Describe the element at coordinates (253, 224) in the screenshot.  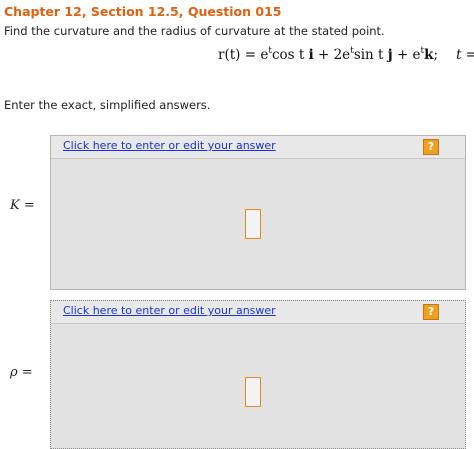
I see `curvature-input-slot` at that location.